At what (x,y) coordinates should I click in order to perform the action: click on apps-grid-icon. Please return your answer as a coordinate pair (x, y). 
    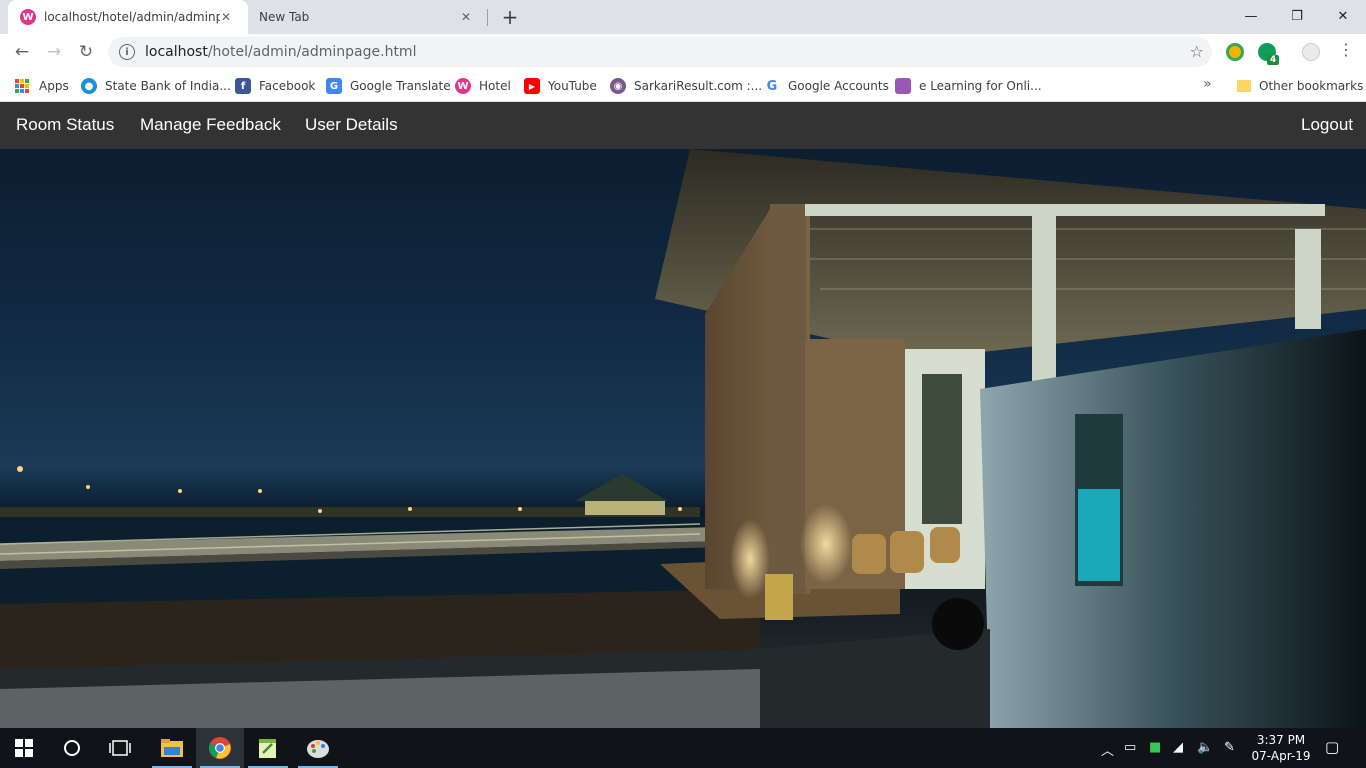
    Looking at the image, I should click on (22, 86).